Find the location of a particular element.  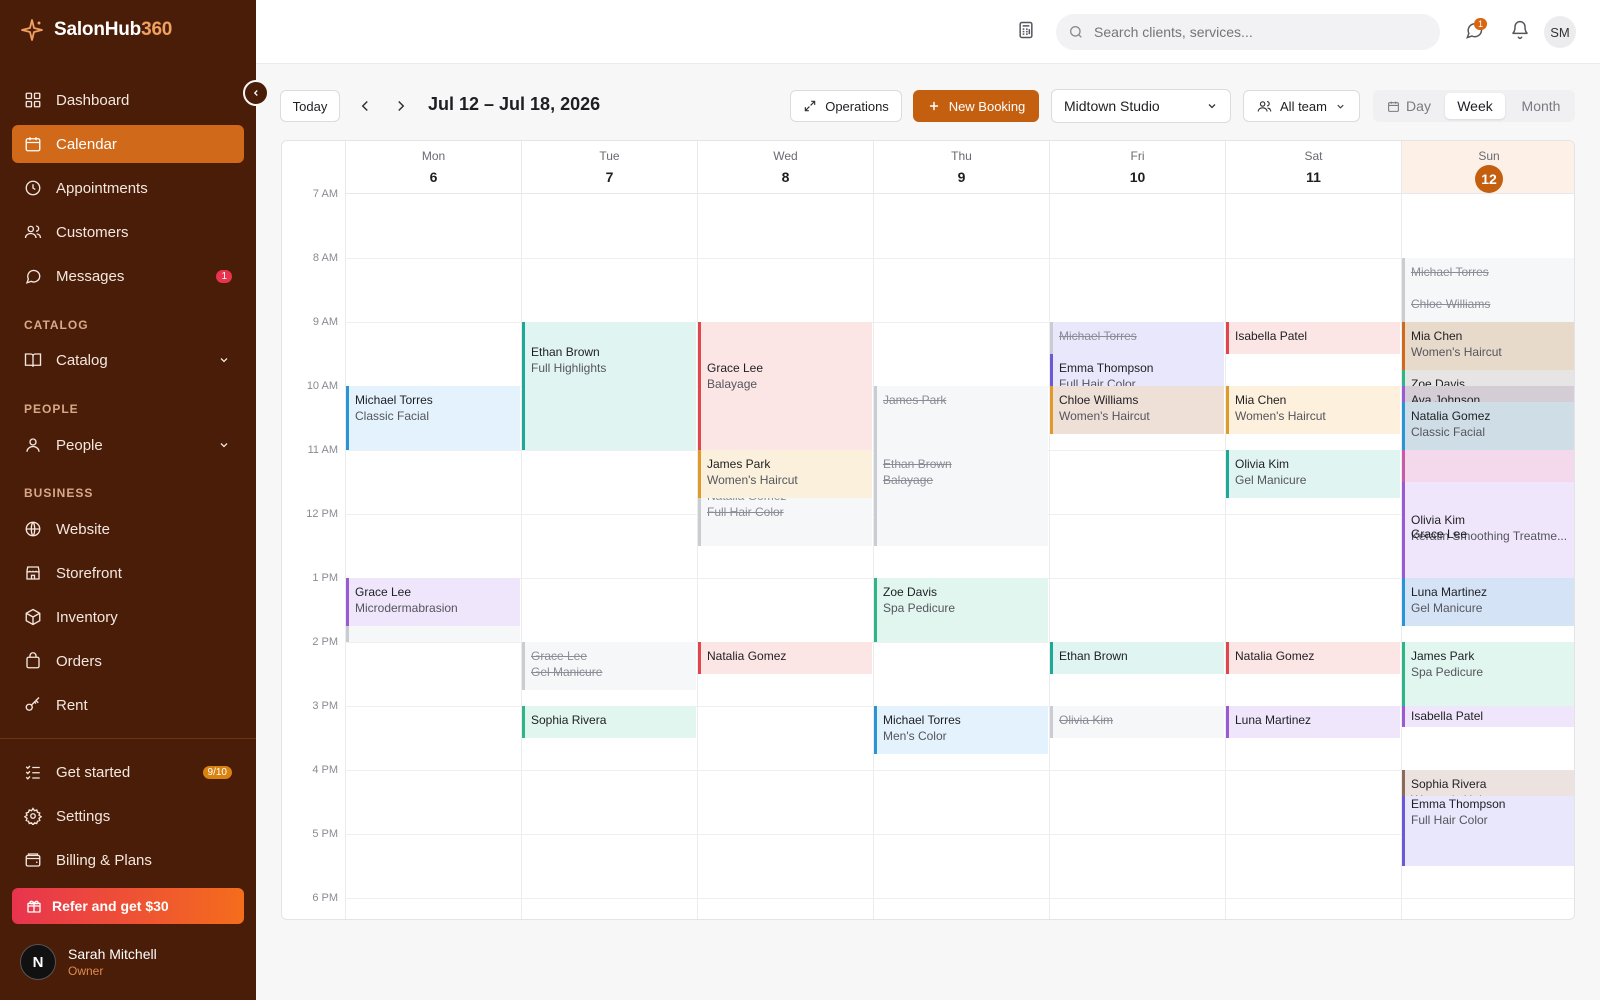

search-input is located at coordinates (1254, 32).